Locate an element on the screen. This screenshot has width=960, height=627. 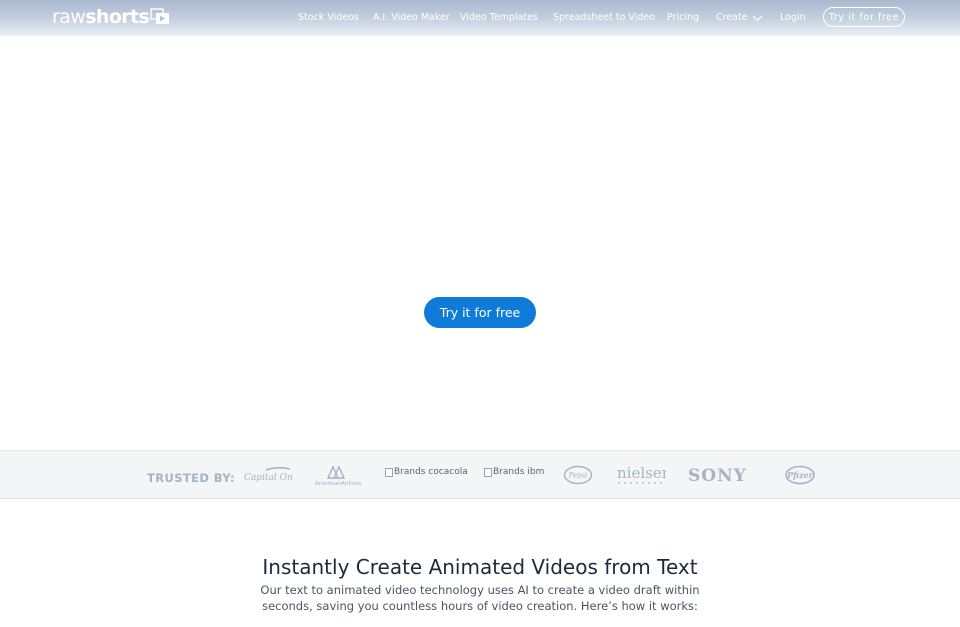
svg-text: Pepsi is located at coordinates (578, 476).